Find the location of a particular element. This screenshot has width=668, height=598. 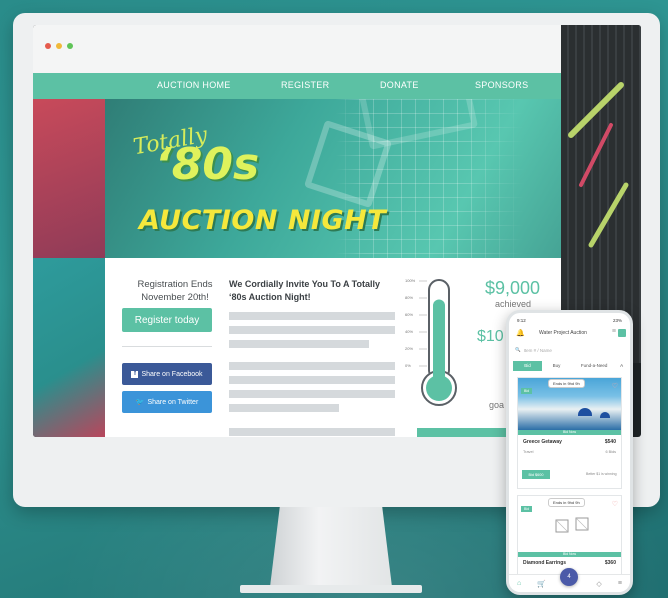

thermometer-tick: 40% is located at coordinates (409, 331).